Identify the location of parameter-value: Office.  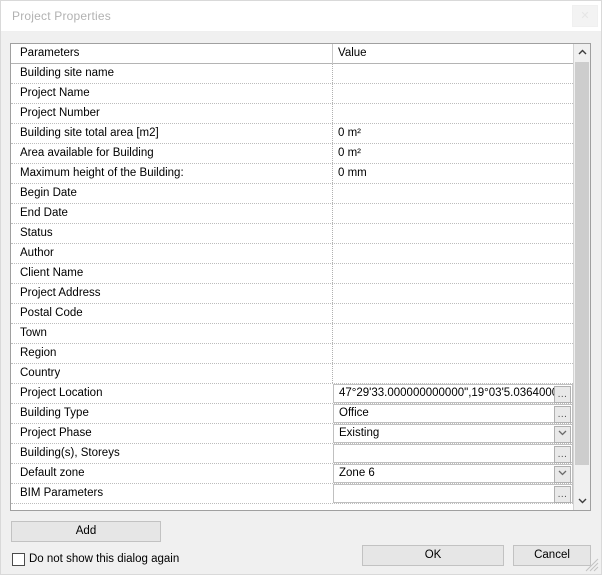
(446, 413).